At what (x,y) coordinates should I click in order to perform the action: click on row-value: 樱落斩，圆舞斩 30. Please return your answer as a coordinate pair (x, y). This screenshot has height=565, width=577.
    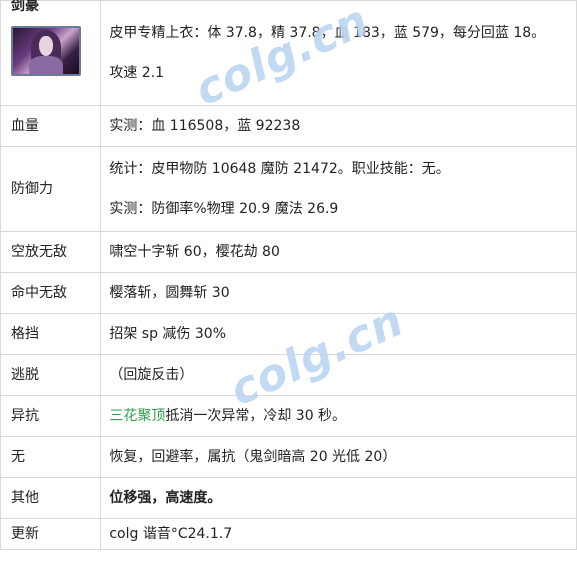
    Looking at the image, I should click on (338, 293).